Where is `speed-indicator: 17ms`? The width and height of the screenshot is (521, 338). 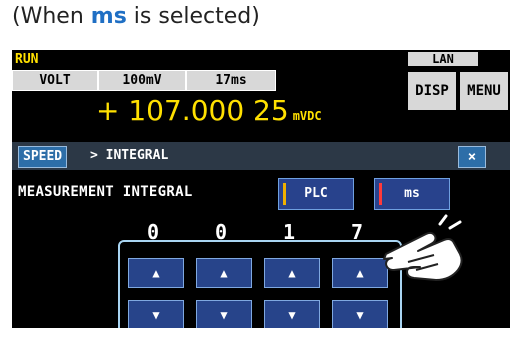 speed-indicator: 17ms is located at coordinates (231, 80).